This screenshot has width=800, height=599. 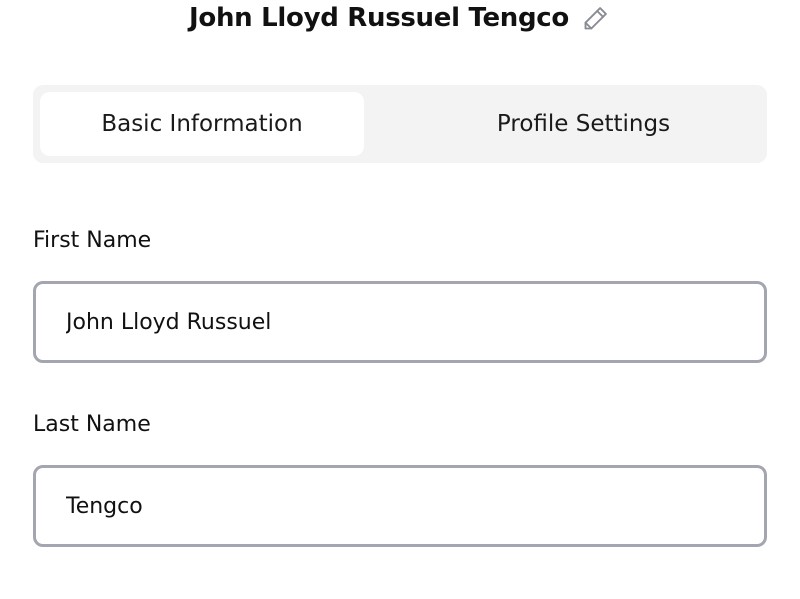 What do you see at coordinates (400, 322) in the screenshot?
I see `first-name-field` at bounding box center [400, 322].